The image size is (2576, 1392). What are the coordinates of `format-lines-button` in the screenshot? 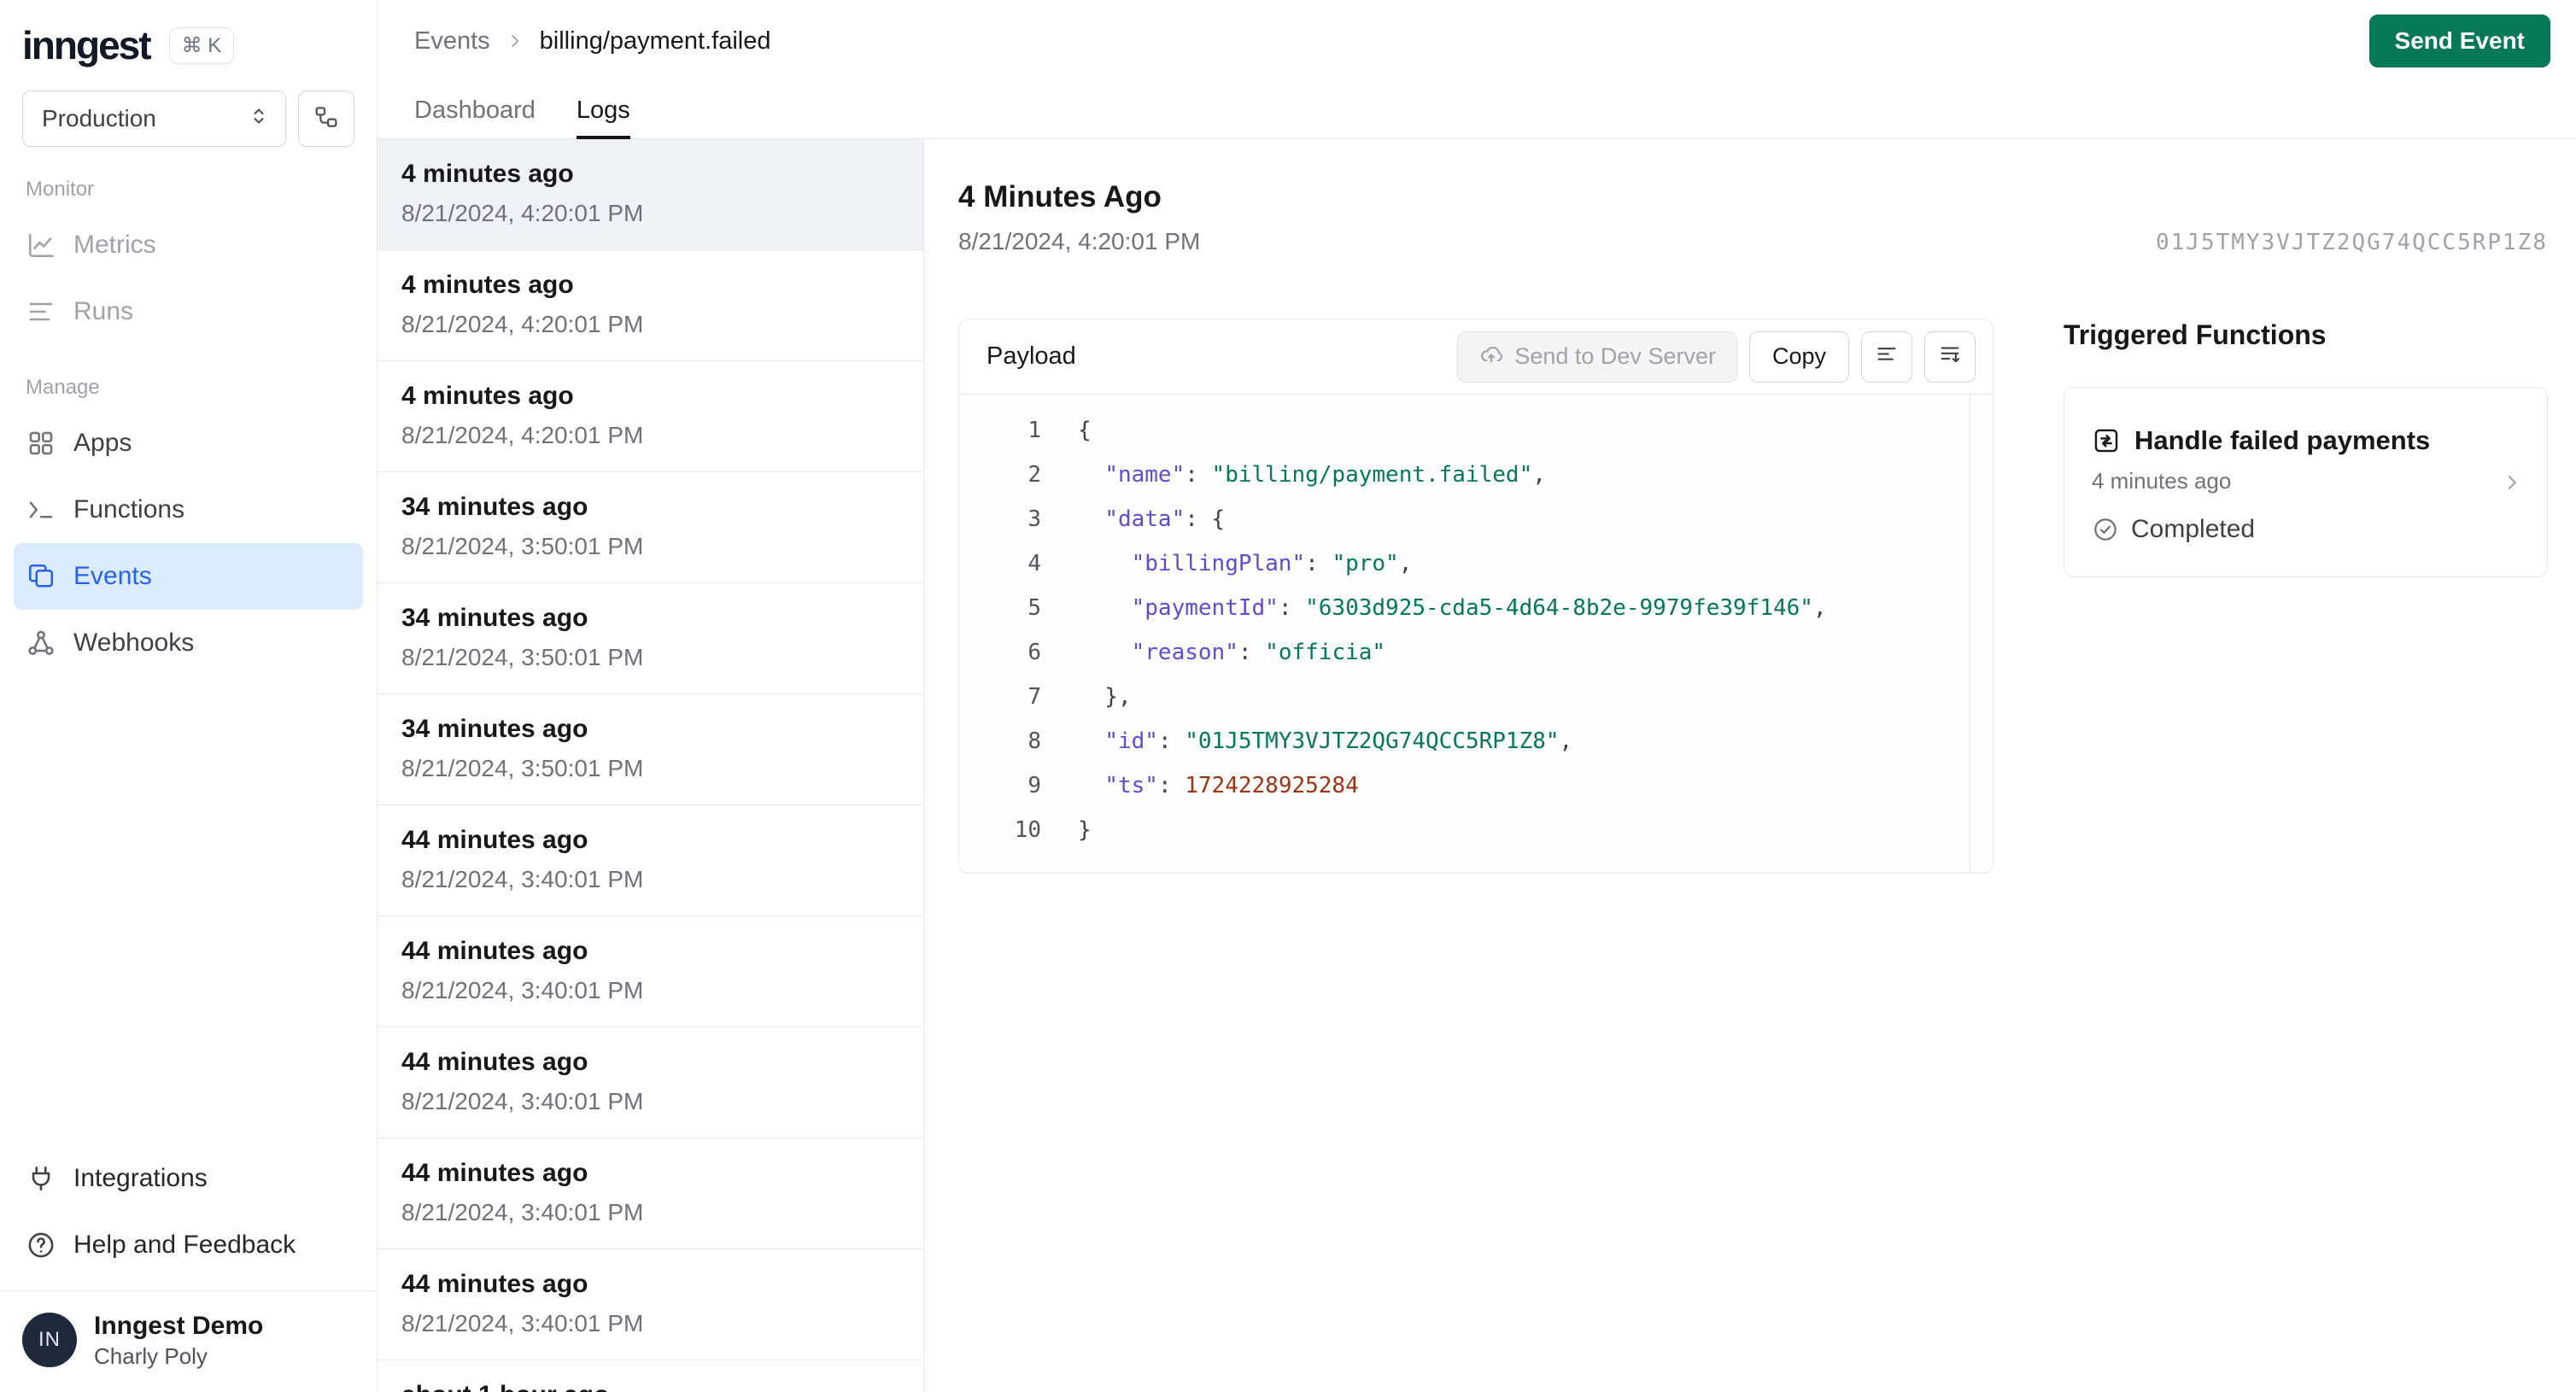 It's located at (1886, 356).